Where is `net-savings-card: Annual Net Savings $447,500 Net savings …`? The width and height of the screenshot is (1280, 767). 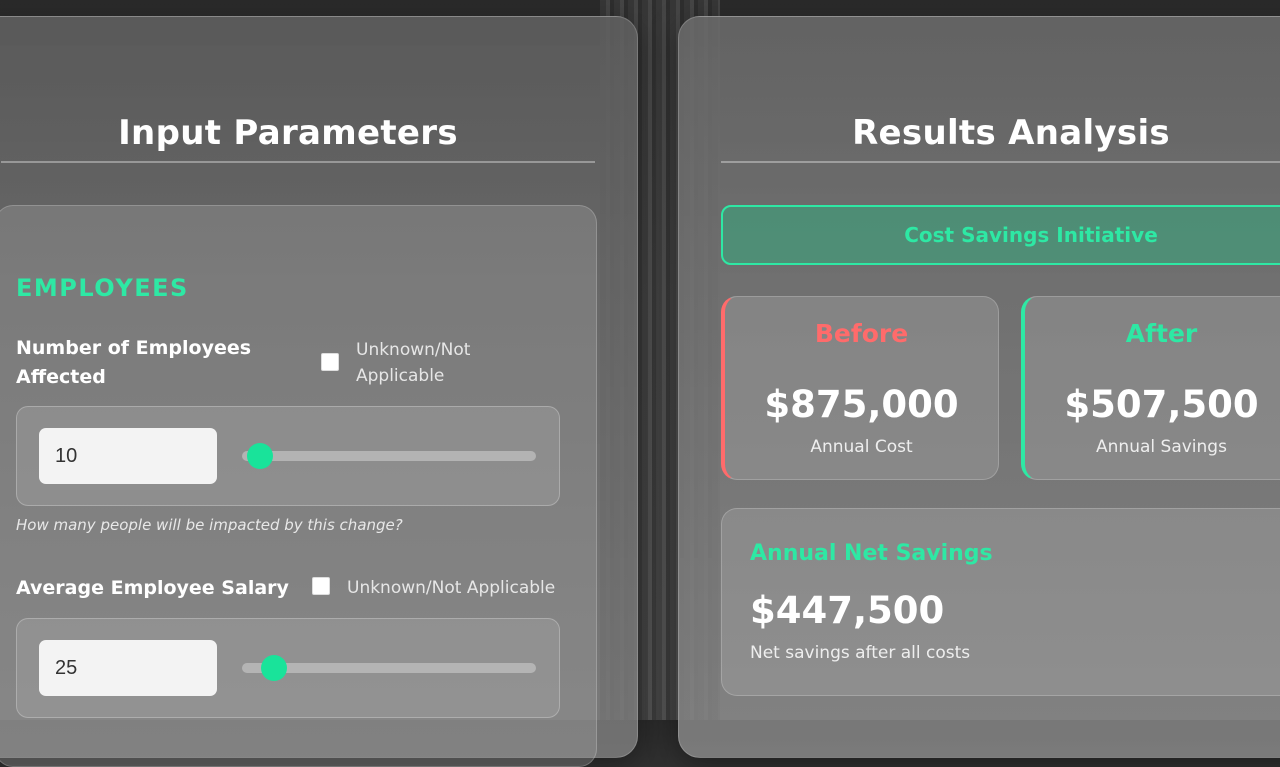
net-savings-card: Annual Net Savings $447,500 Net savings … is located at coordinates (1000, 602).